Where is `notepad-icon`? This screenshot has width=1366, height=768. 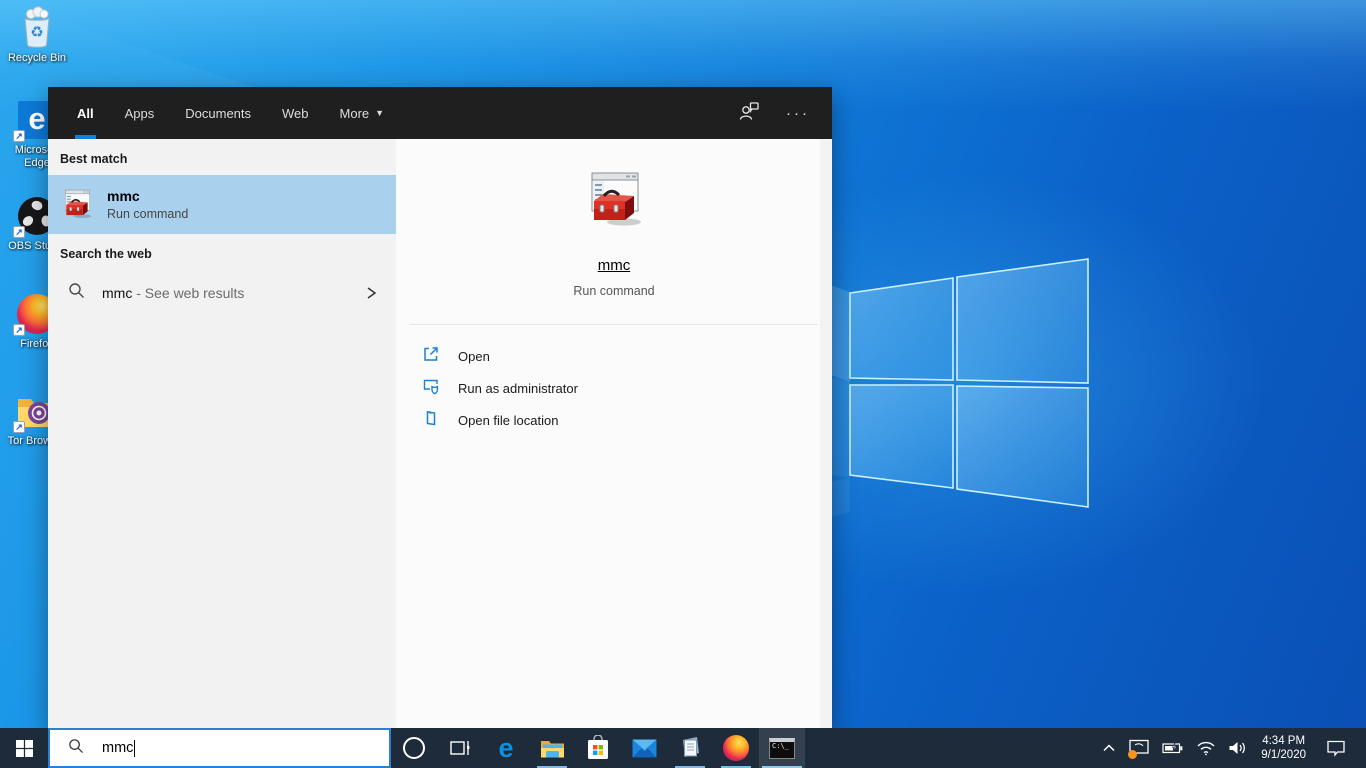 notepad-icon is located at coordinates (691, 747).